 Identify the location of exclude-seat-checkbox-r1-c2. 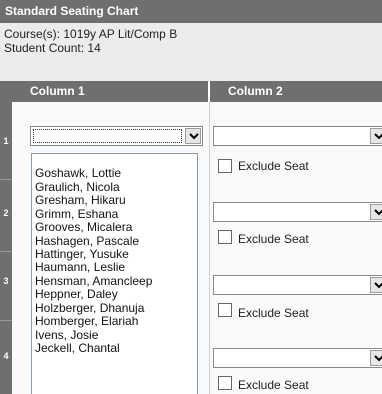
(225, 166).